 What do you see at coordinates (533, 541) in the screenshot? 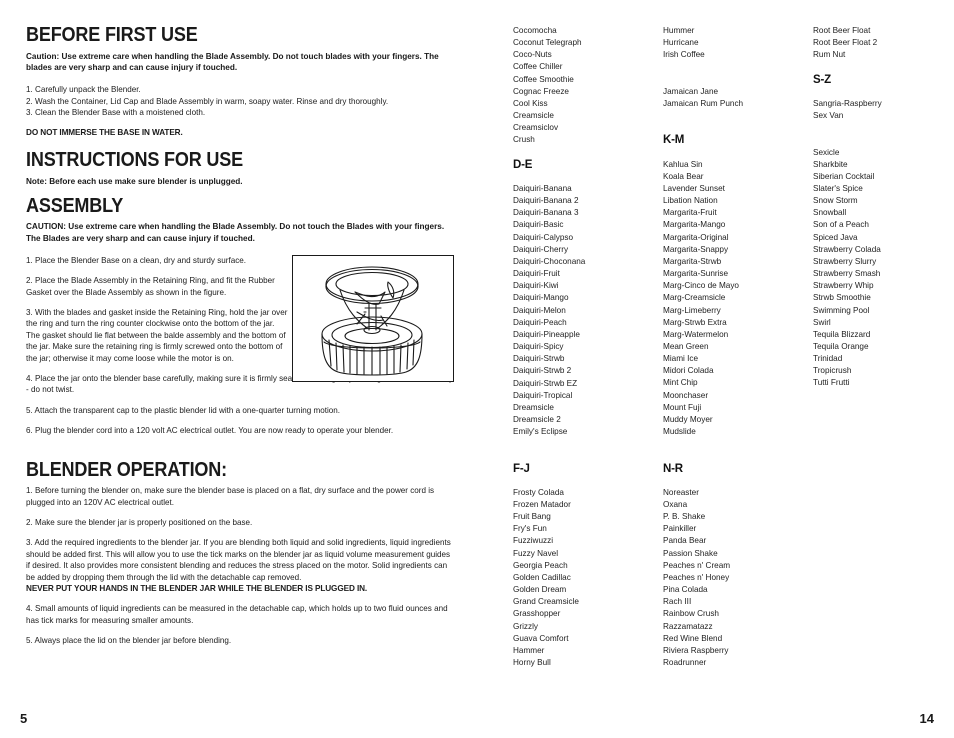
I see `drink-list-item: Fuzziwuzzi` at bounding box center [533, 541].